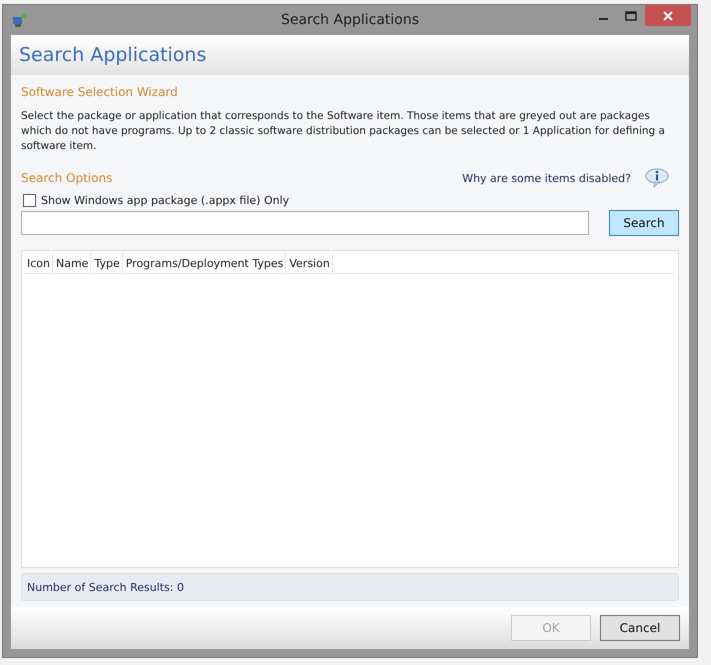  Describe the element at coordinates (38, 263) in the screenshot. I see `column-header: Icon` at that location.